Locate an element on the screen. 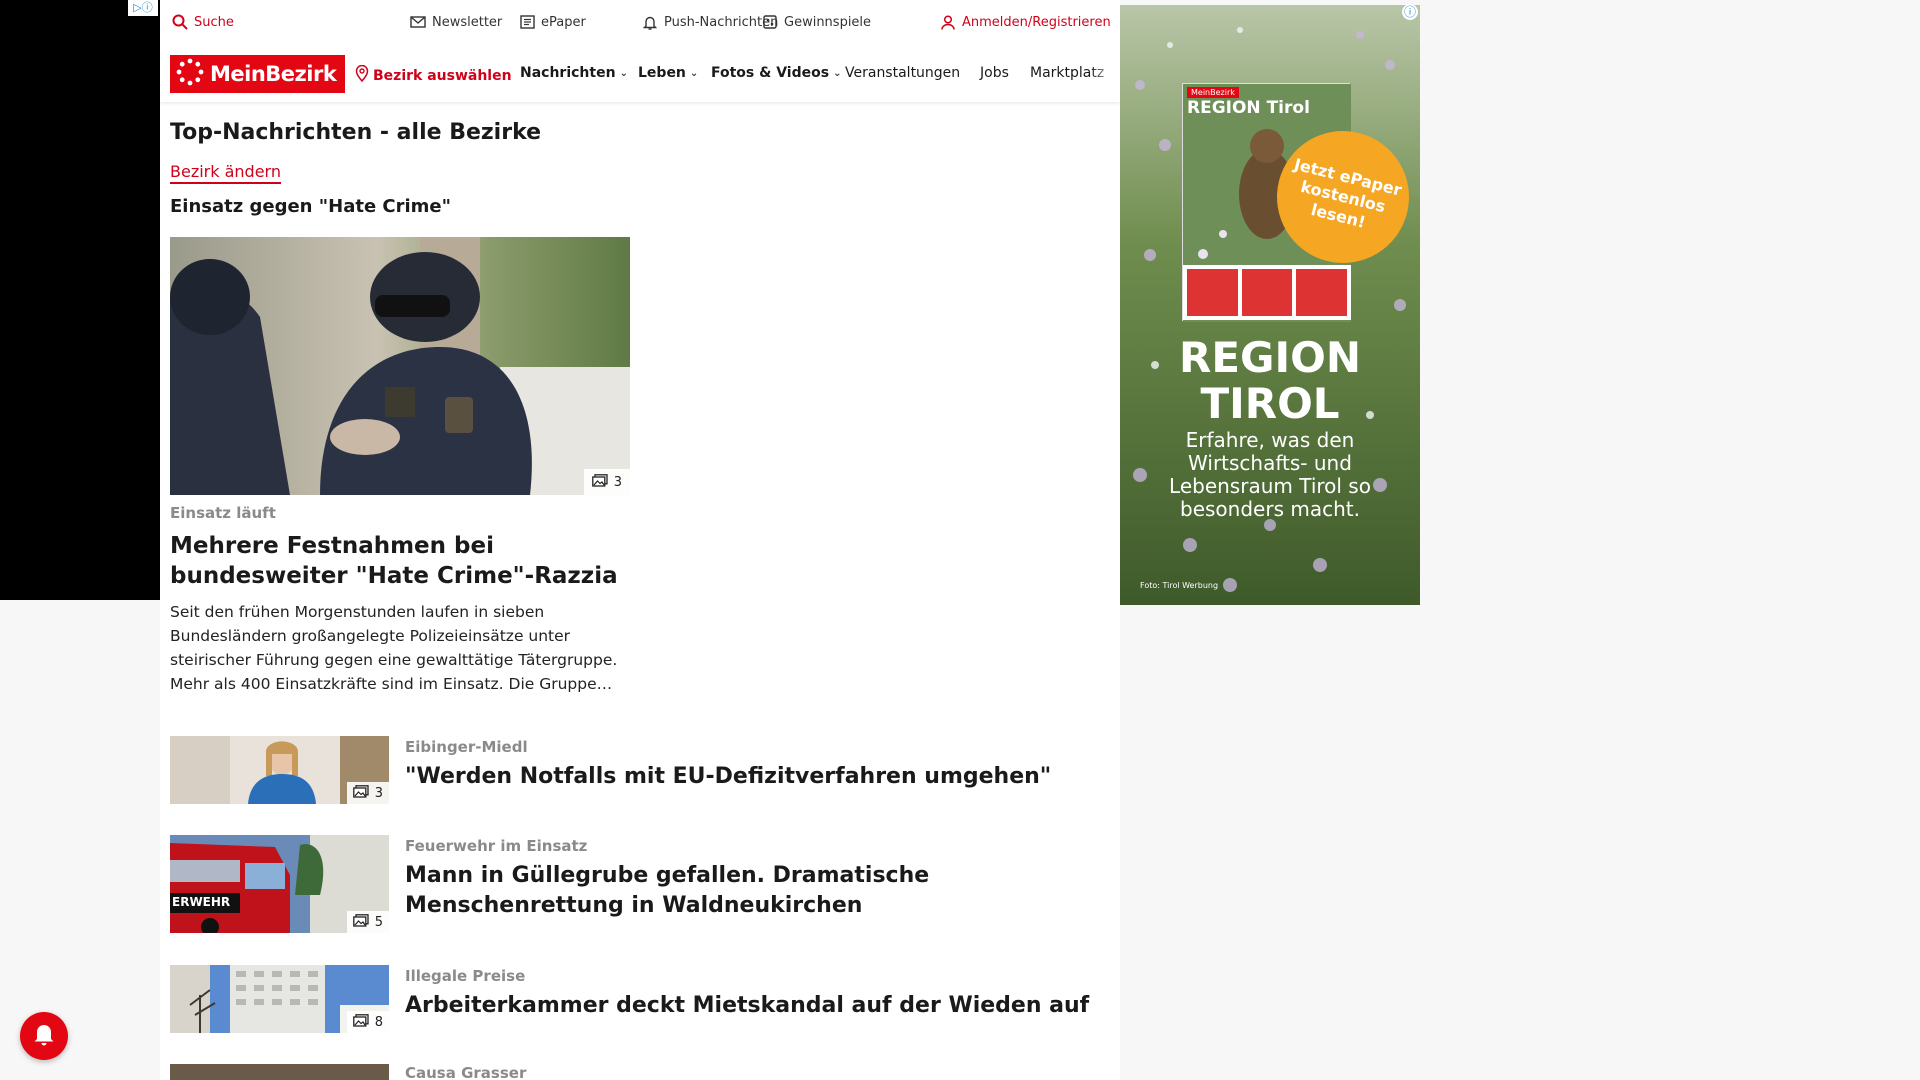 The image size is (1920, 1080). change-district-link: Bezirk ändern is located at coordinates (225, 173).